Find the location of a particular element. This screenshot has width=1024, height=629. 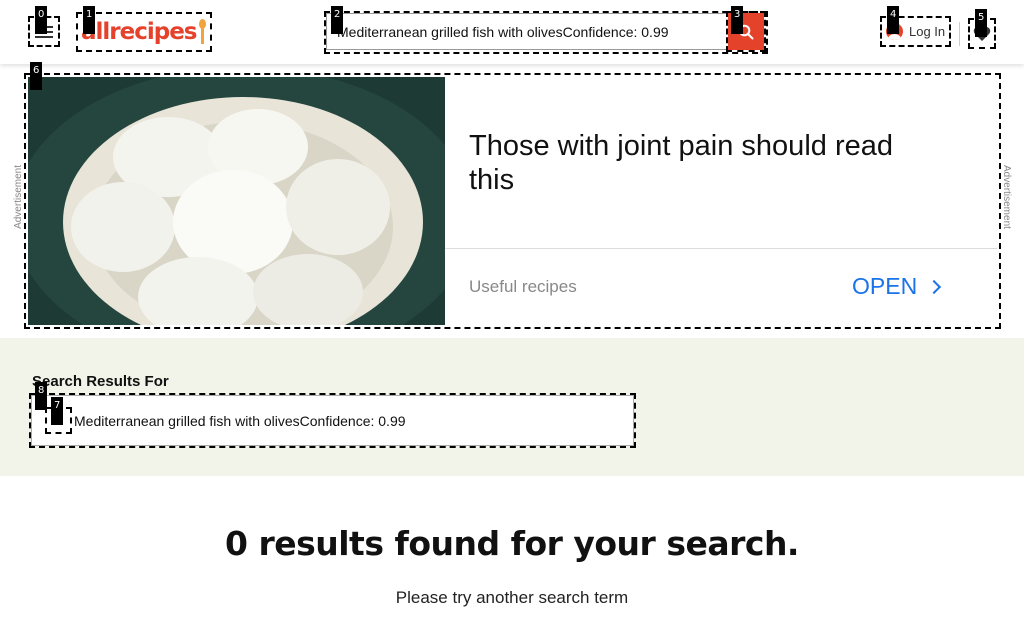

no-results-title: 0 results found for your search. is located at coordinates (512, 543).